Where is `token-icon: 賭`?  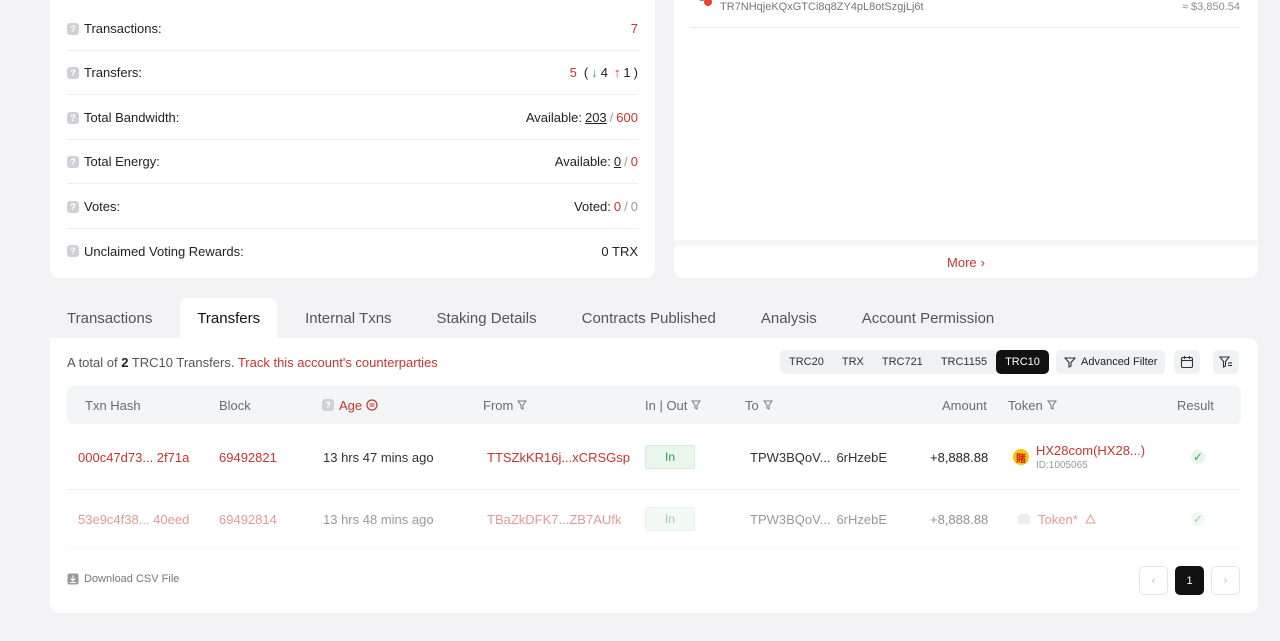 token-icon: 賭 is located at coordinates (1021, 457).